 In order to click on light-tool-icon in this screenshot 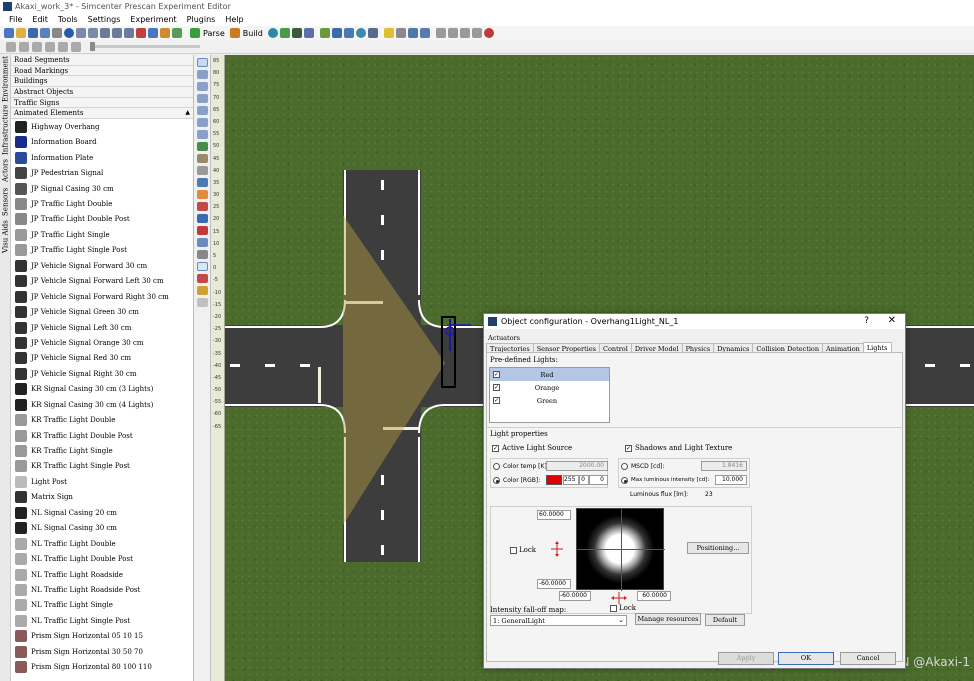, I will do `click(202, 266)`.